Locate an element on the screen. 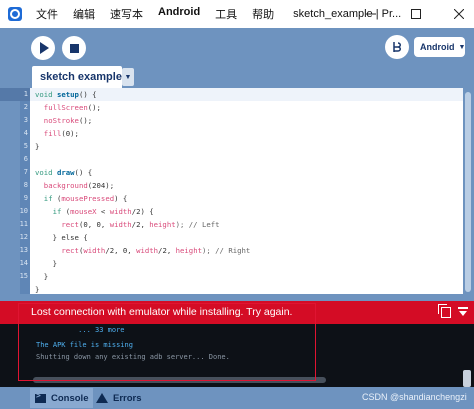 The image size is (474, 409). line-number: 8 is located at coordinates (25, 185).